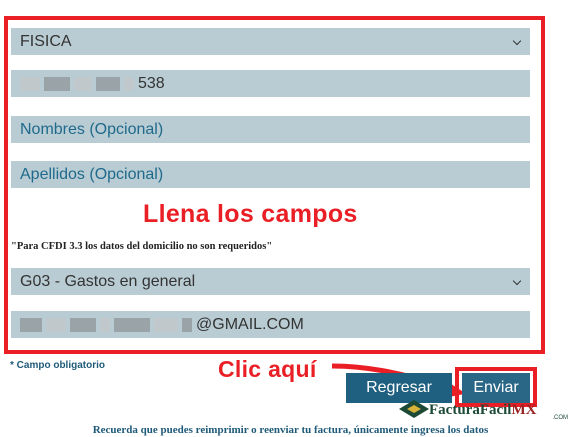 The height and width of the screenshot is (437, 581). What do you see at coordinates (250, 214) in the screenshot?
I see `annotation-fill-fields: Llena los campos` at bounding box center [250, 214].